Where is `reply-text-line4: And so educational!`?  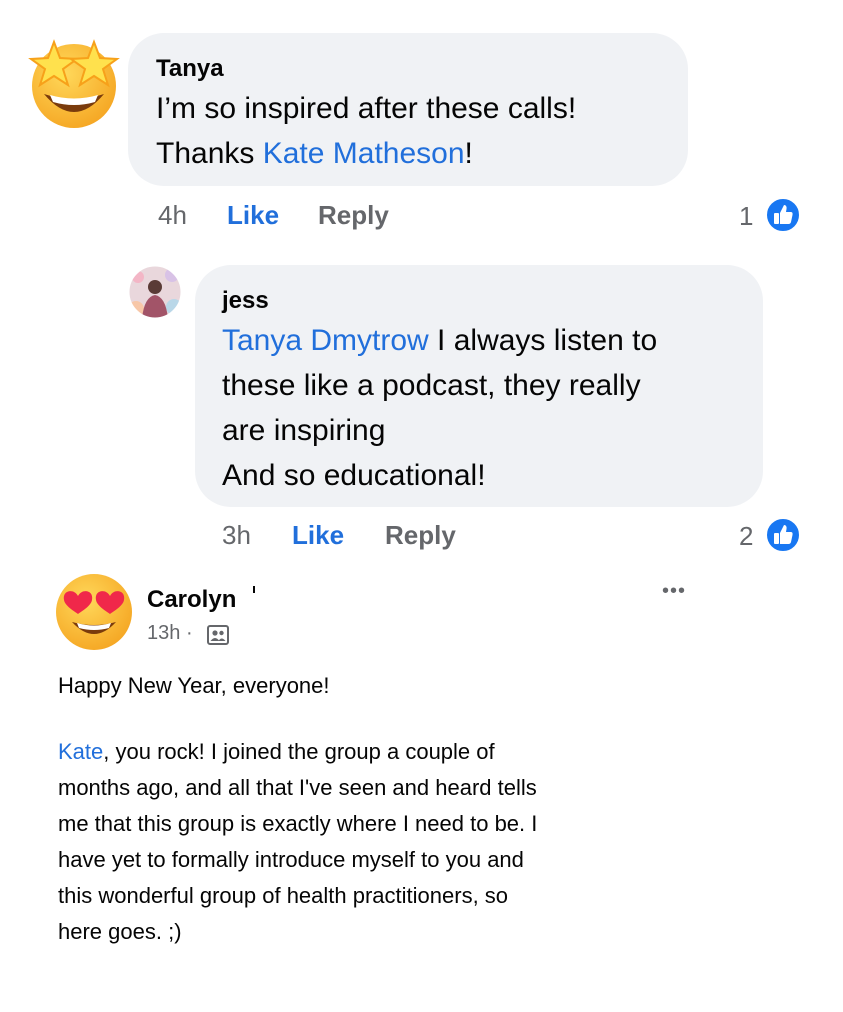 reply-text-line4: And so educational! is located at coordinates (354, 475).